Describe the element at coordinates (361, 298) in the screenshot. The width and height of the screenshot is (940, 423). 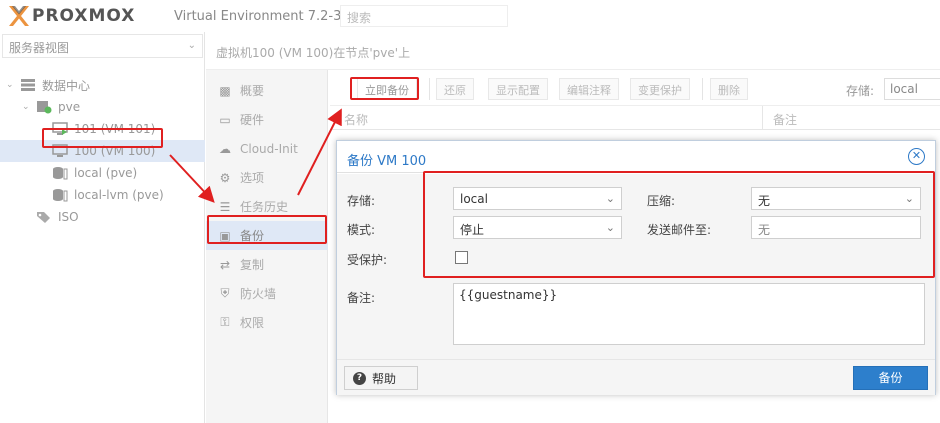
I see `notes-label: 备注:` at that location.